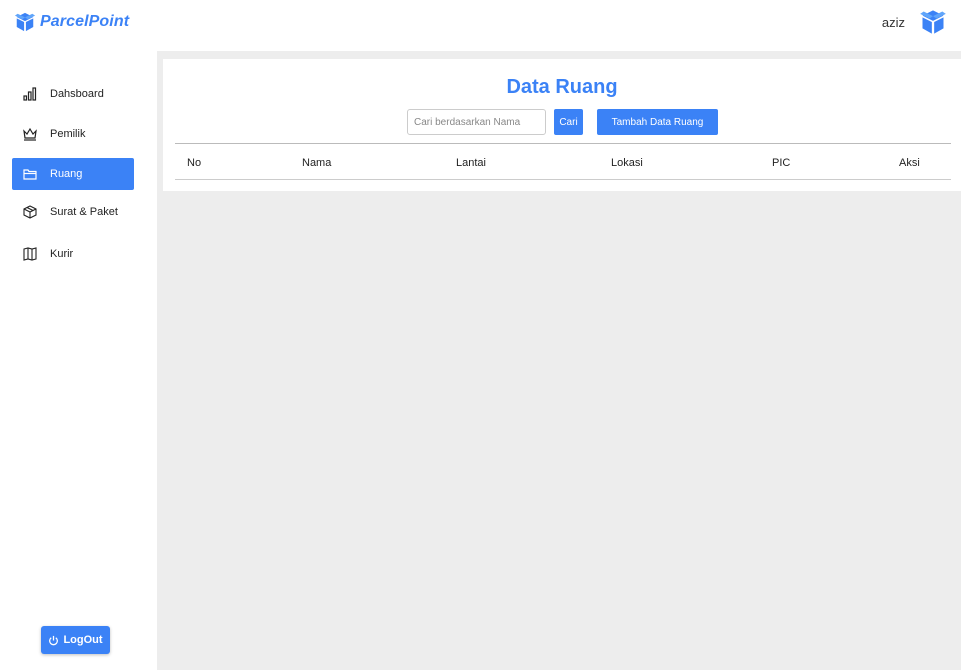  What do you see at coordinates (914, 22) in the screenshot?
I see `user-menu: aziz` at bounding box center [914, 22].